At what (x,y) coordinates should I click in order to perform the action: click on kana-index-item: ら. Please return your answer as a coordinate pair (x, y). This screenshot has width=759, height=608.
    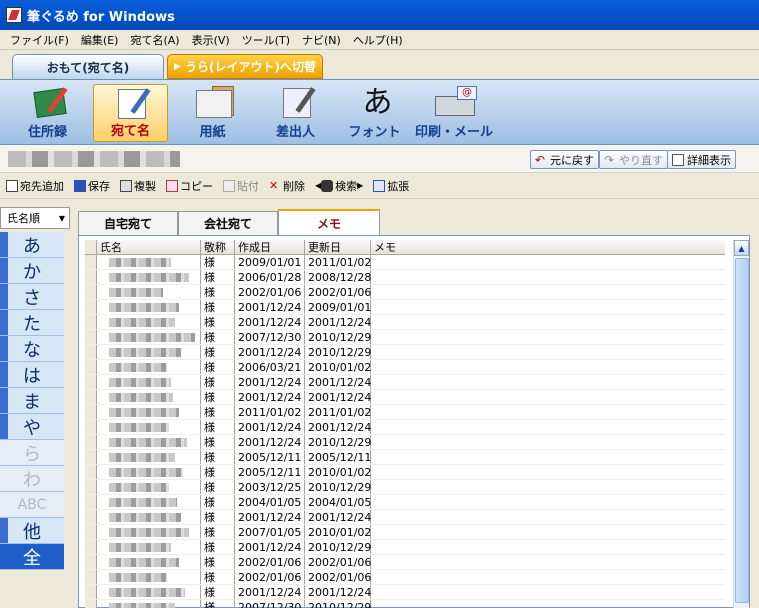
    Looking at the image, I should click on (32, 453).